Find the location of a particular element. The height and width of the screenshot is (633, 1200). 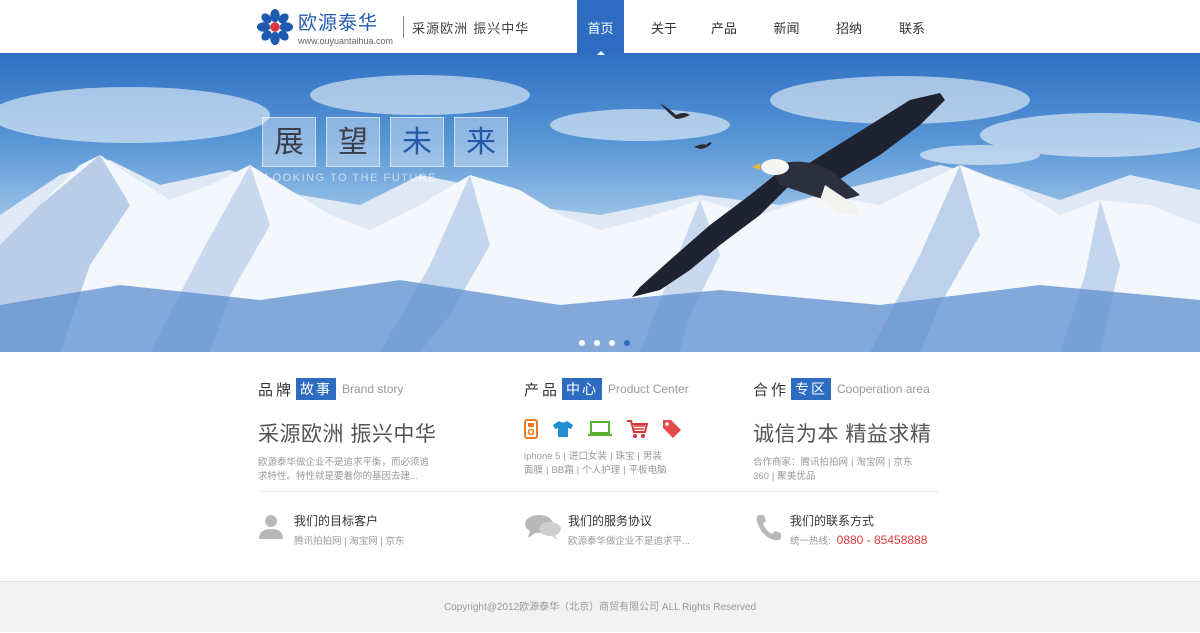

mp3-player-icon is located at coordinates (531, 429).